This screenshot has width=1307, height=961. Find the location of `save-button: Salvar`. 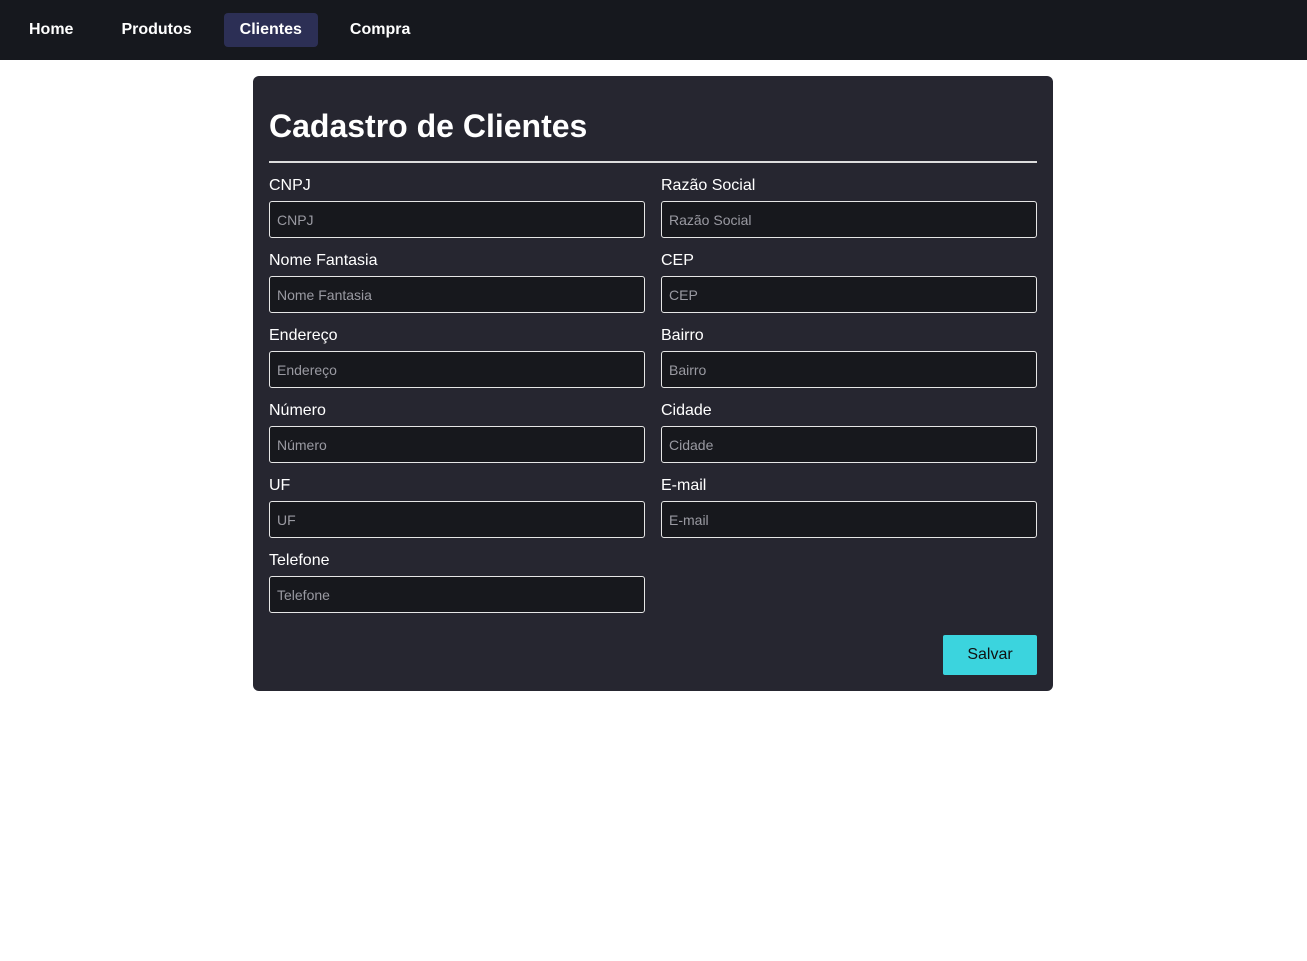

save-button: Salvar is located at coordinates (990, 655).